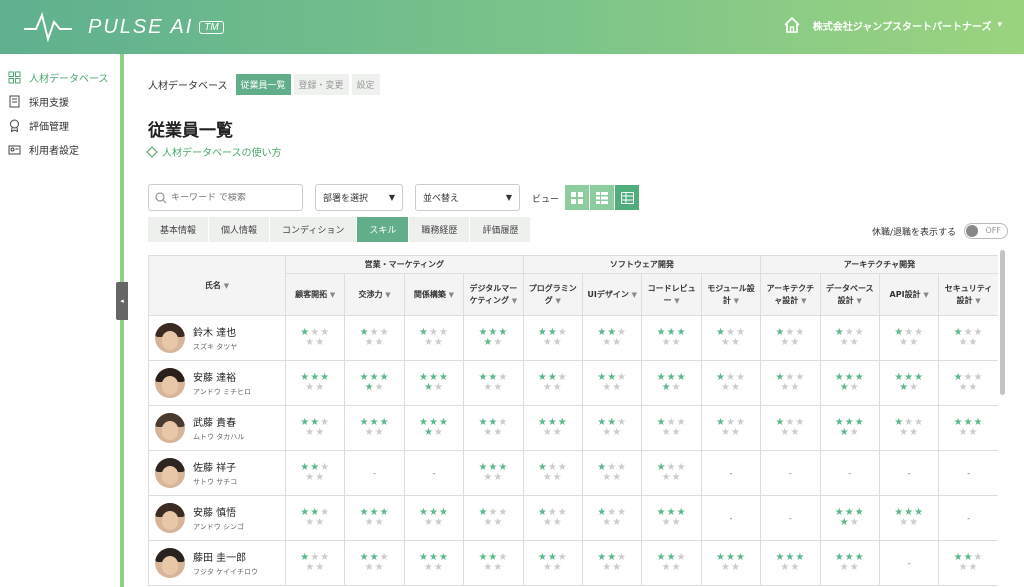  Describe the element at coordinates (214, 151) in the screenshot. I see `help-link: 人材データベースの使い方` at that location.